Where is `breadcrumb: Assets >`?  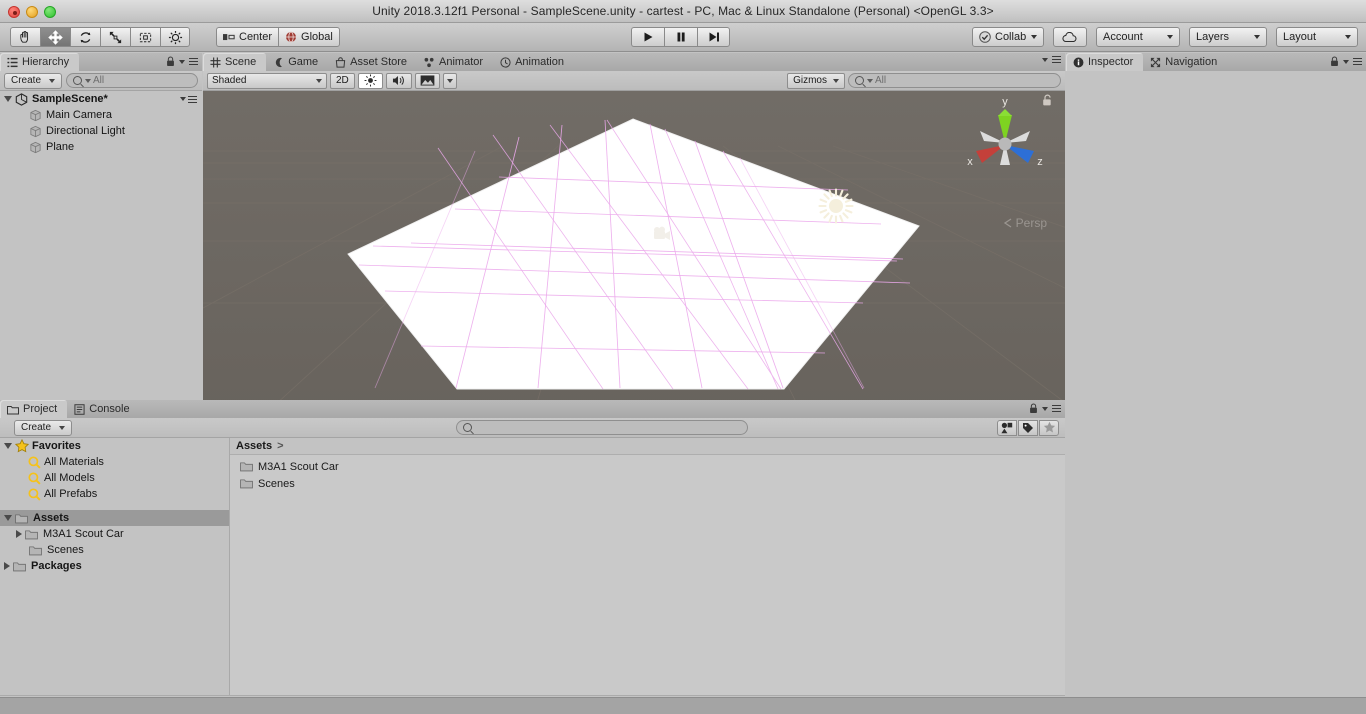 breadcrumb: Assets > is located at coordinates (647, 446).